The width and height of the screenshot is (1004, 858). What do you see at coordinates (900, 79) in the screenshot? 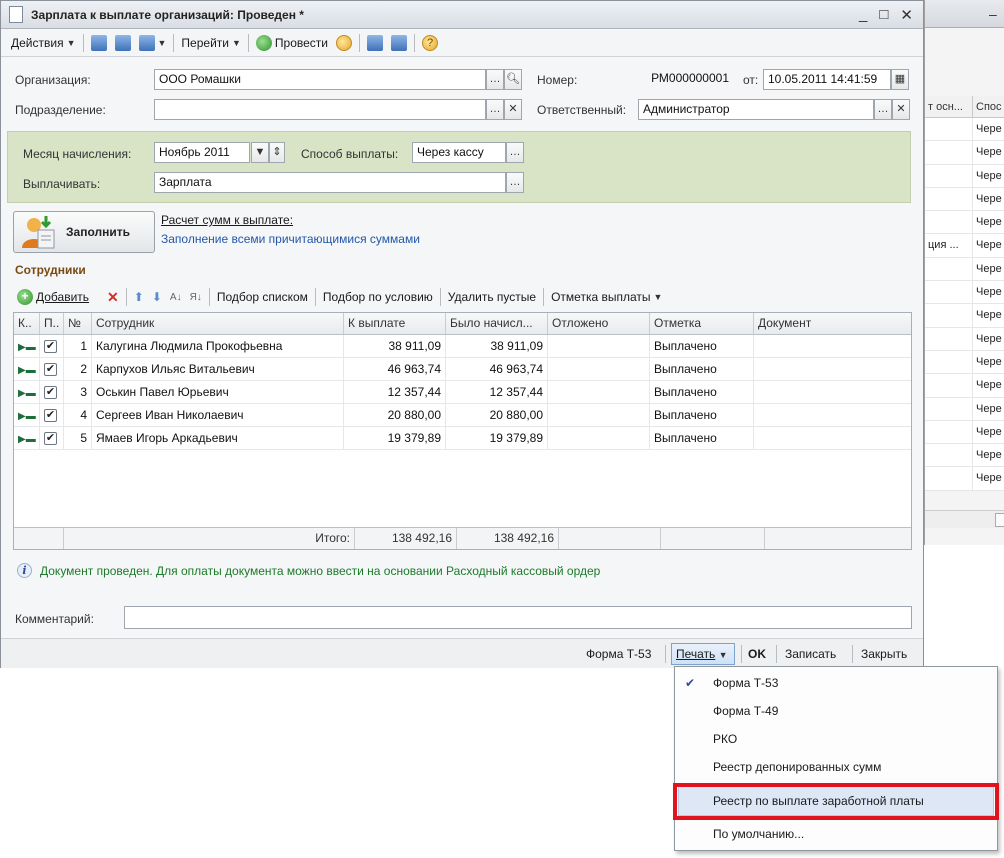
I see `calendar-icon: ▦` at bounding box center [900, 79].